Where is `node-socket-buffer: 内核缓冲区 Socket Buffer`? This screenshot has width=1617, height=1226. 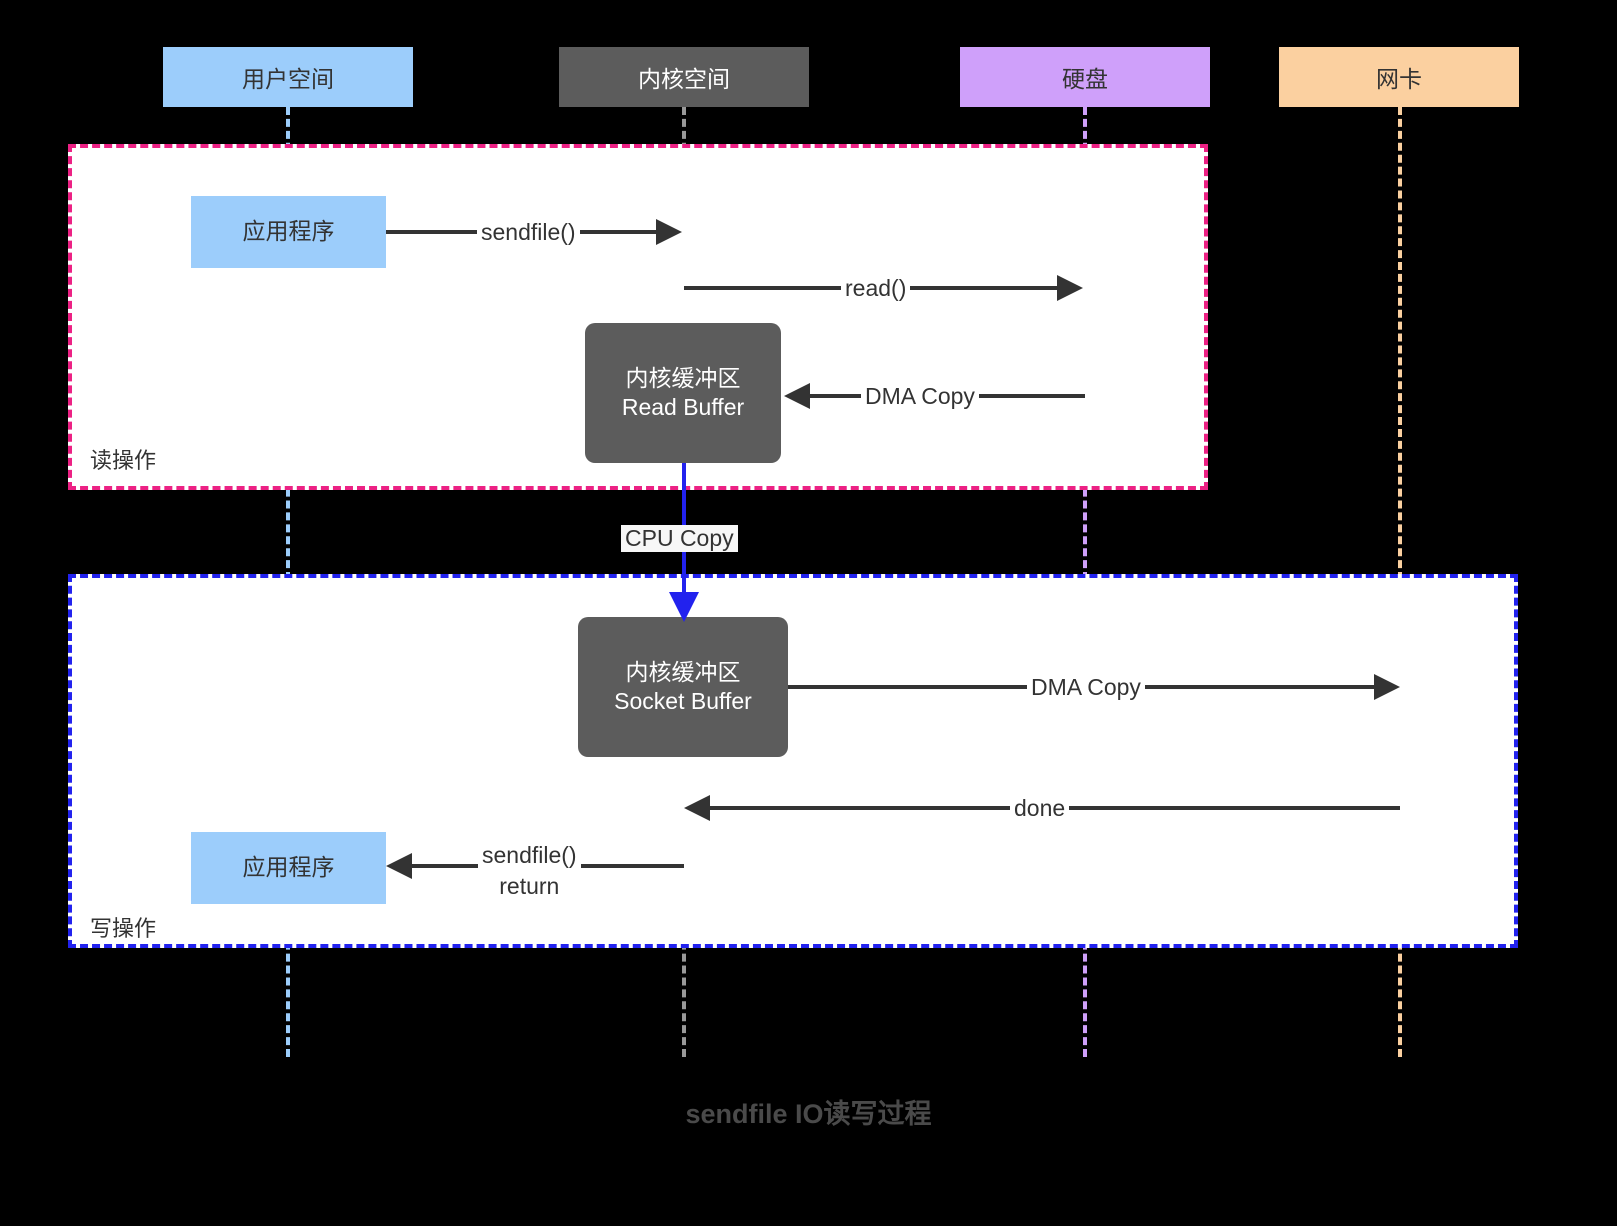 node-socket-buffer: 内核缓冲区 Socket Buffer is located at coordinates (683, 687).